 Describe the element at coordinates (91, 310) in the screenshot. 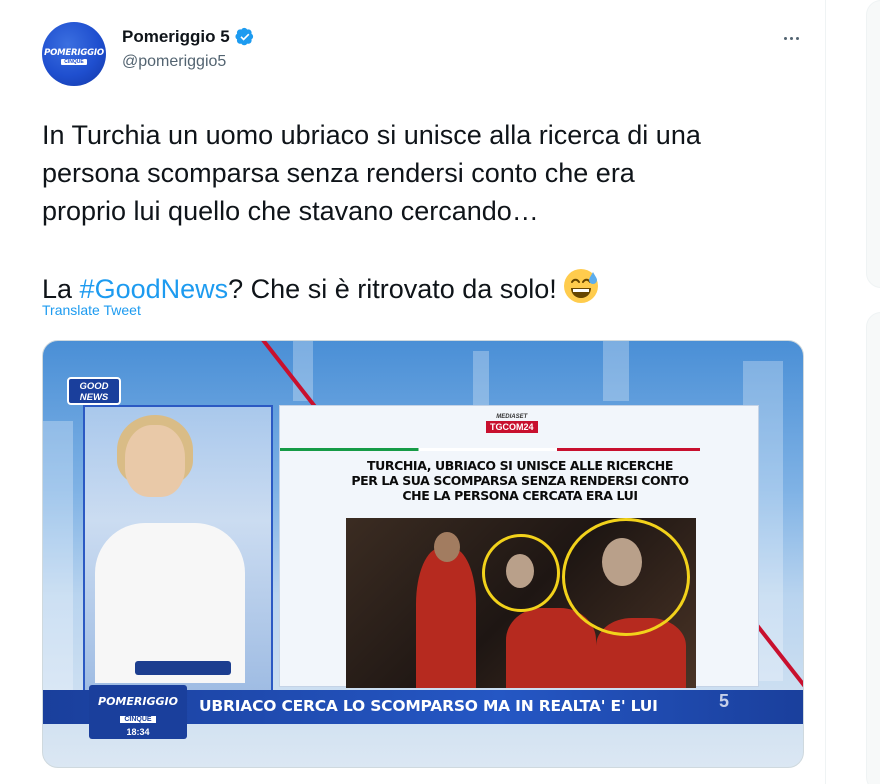

I see `translate-tweet-link: Translate Tweet` at that location.